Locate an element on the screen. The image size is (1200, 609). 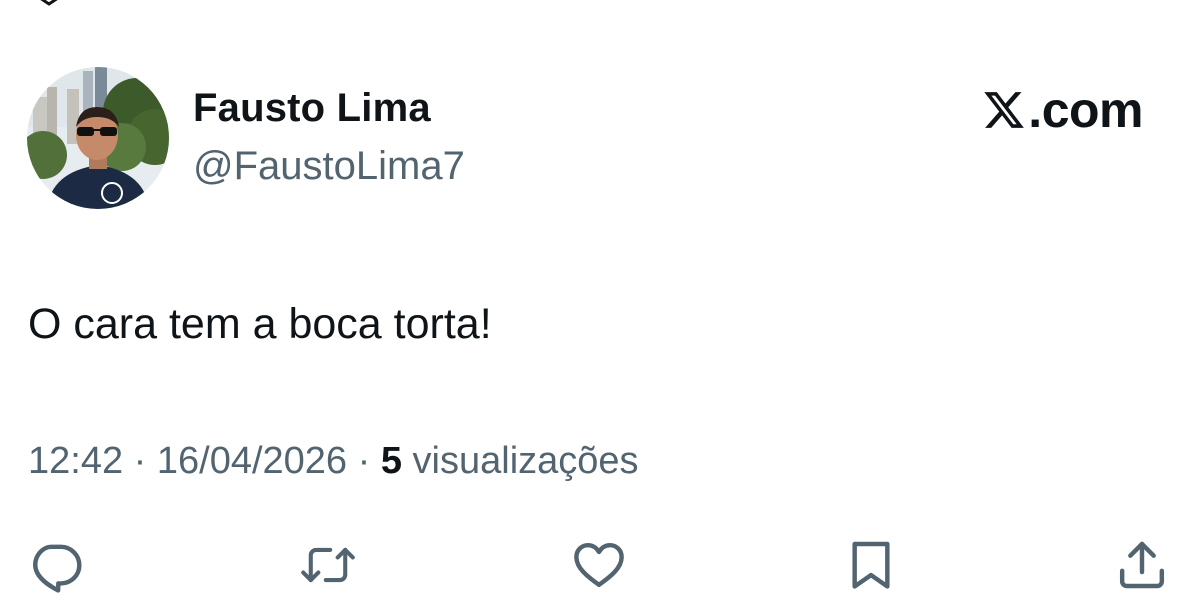
reply-icon is located at coordinates (57, 568).